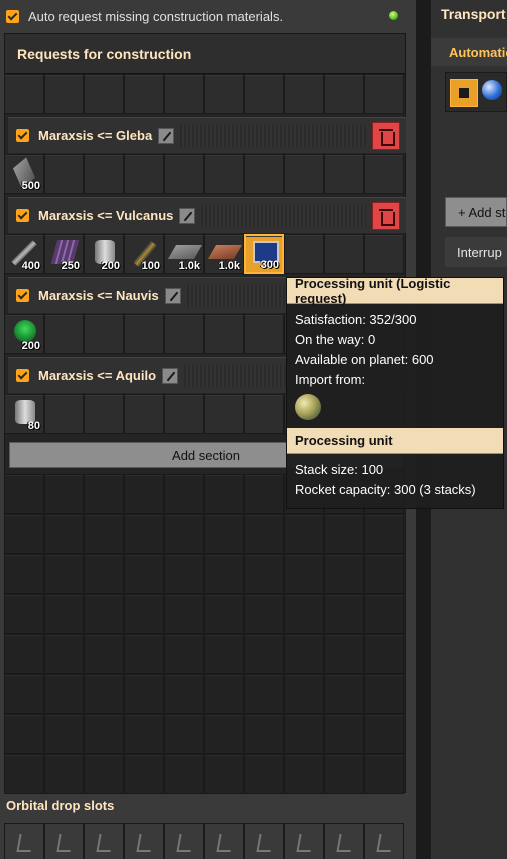  Describe the element at coordinates (464, 93) in the screenshot. I see `stop-button` at that location.